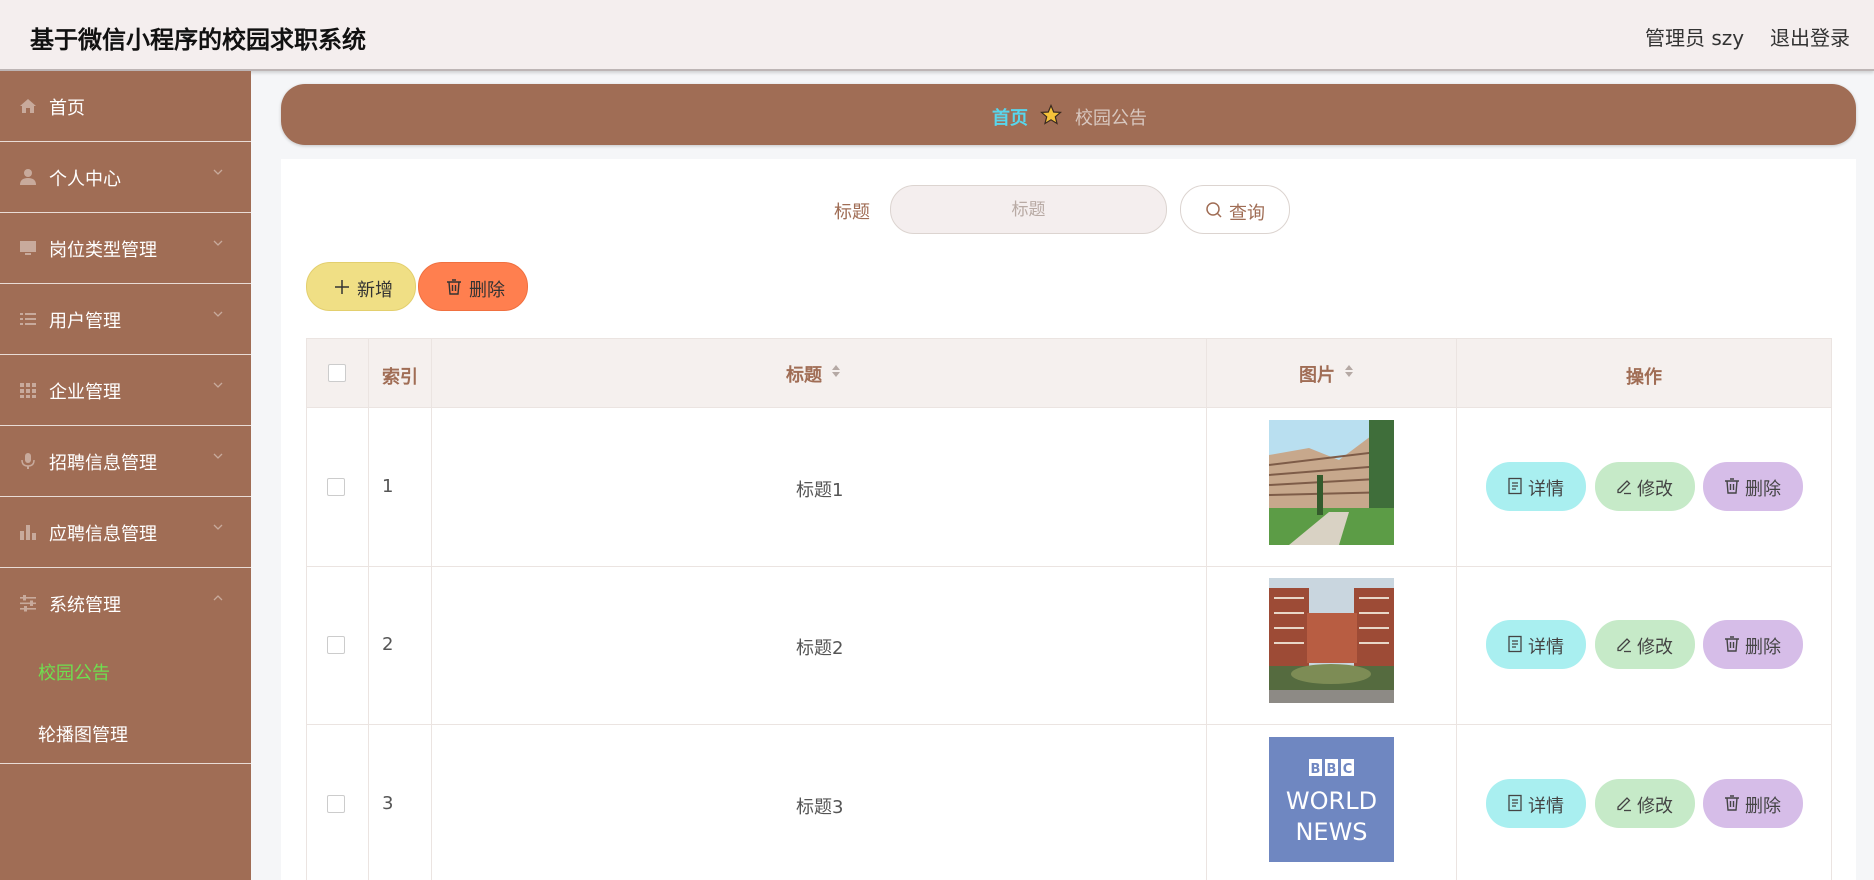 This screenshot has width=1874, height=880. Describe the element at coordinates (1068, 114) in the screenshot. I see `breadcrumb: 首页 校园公告` at that location.